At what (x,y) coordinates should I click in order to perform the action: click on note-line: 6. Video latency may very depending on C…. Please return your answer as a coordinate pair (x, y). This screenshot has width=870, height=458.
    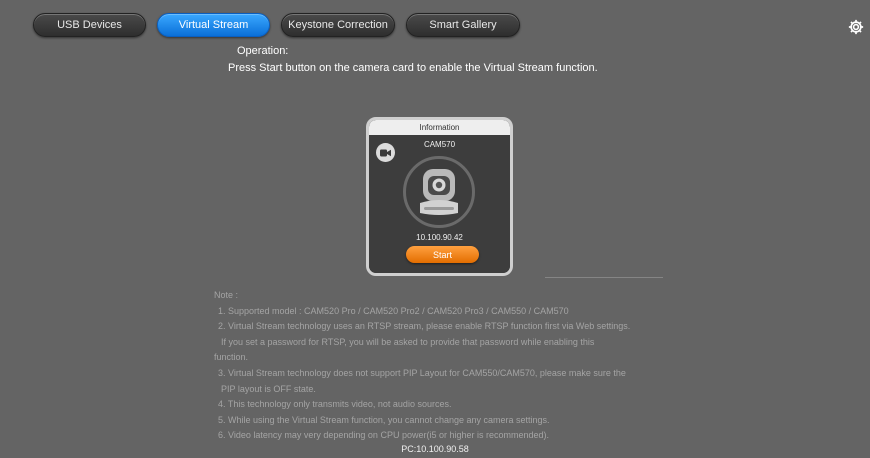
    Looking at the image, I should click on (384, 435).